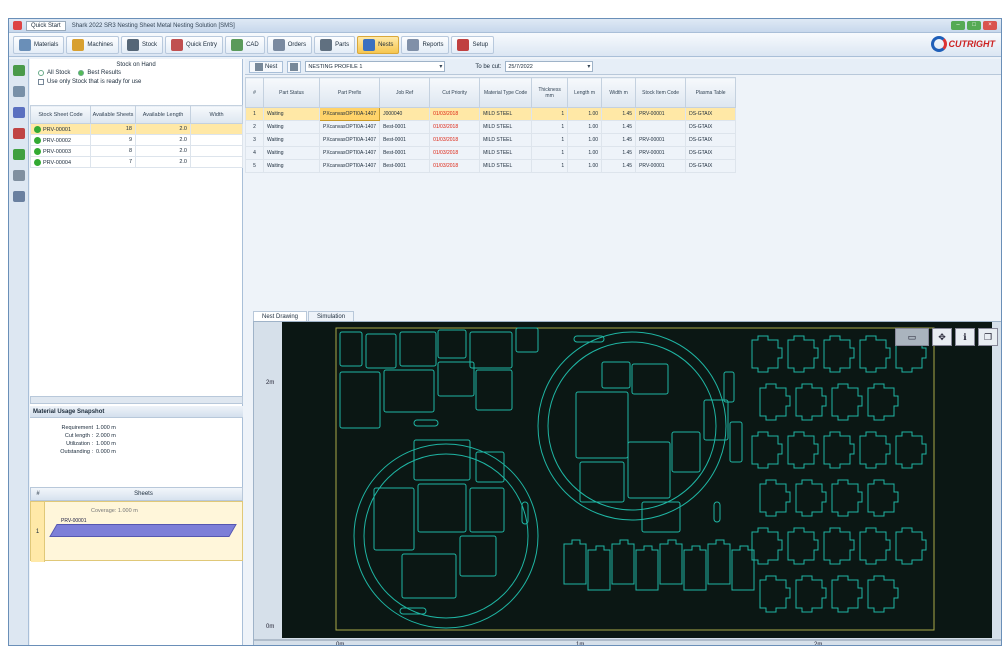  I want to click on radio-icon, so click(41, 72).